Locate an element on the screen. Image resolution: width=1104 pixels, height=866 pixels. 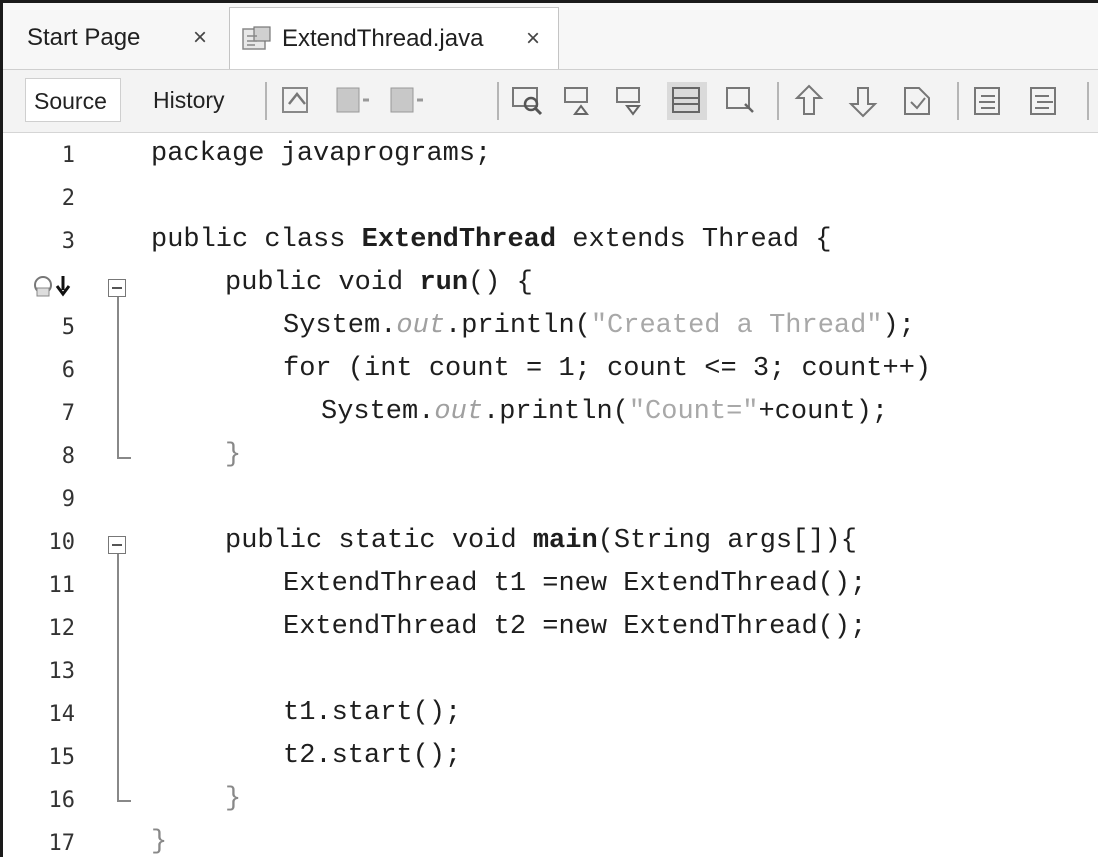
window-edge is located at coordinates (1101, 431).